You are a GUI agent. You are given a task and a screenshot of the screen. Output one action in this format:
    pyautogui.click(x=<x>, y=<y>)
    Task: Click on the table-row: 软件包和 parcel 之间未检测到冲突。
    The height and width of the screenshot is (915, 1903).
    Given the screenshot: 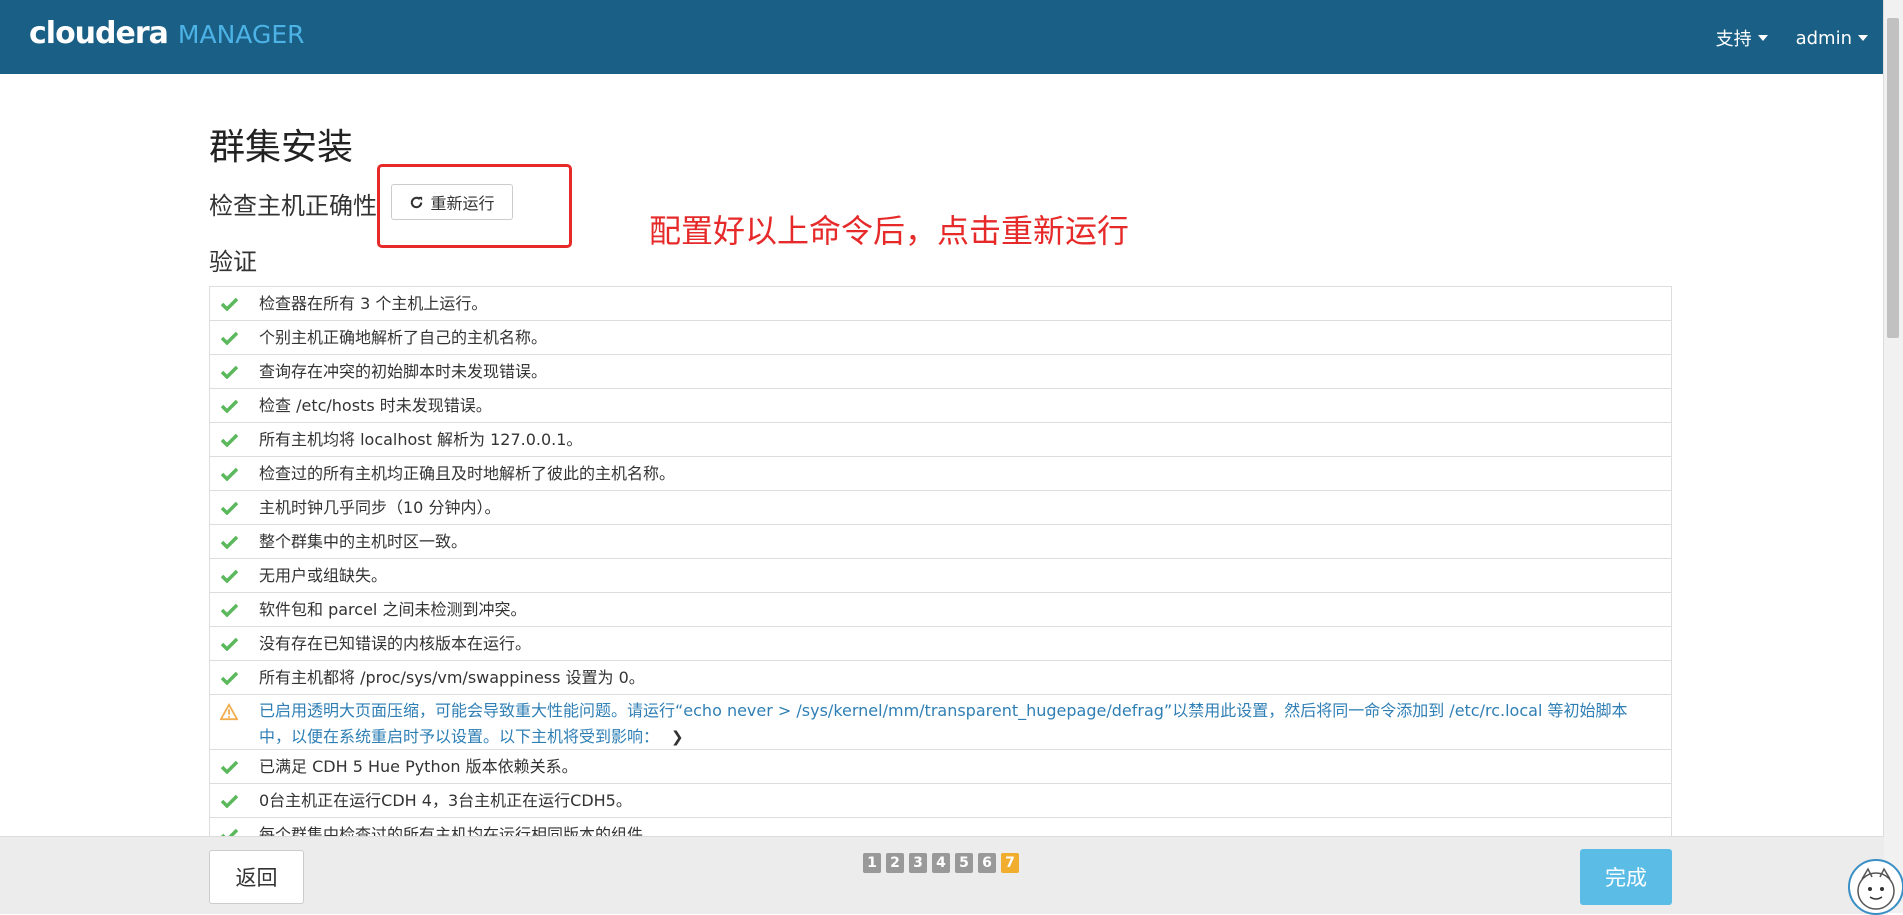 What is the action you would take?
    pyautogui.click(x=940, y=610)
    